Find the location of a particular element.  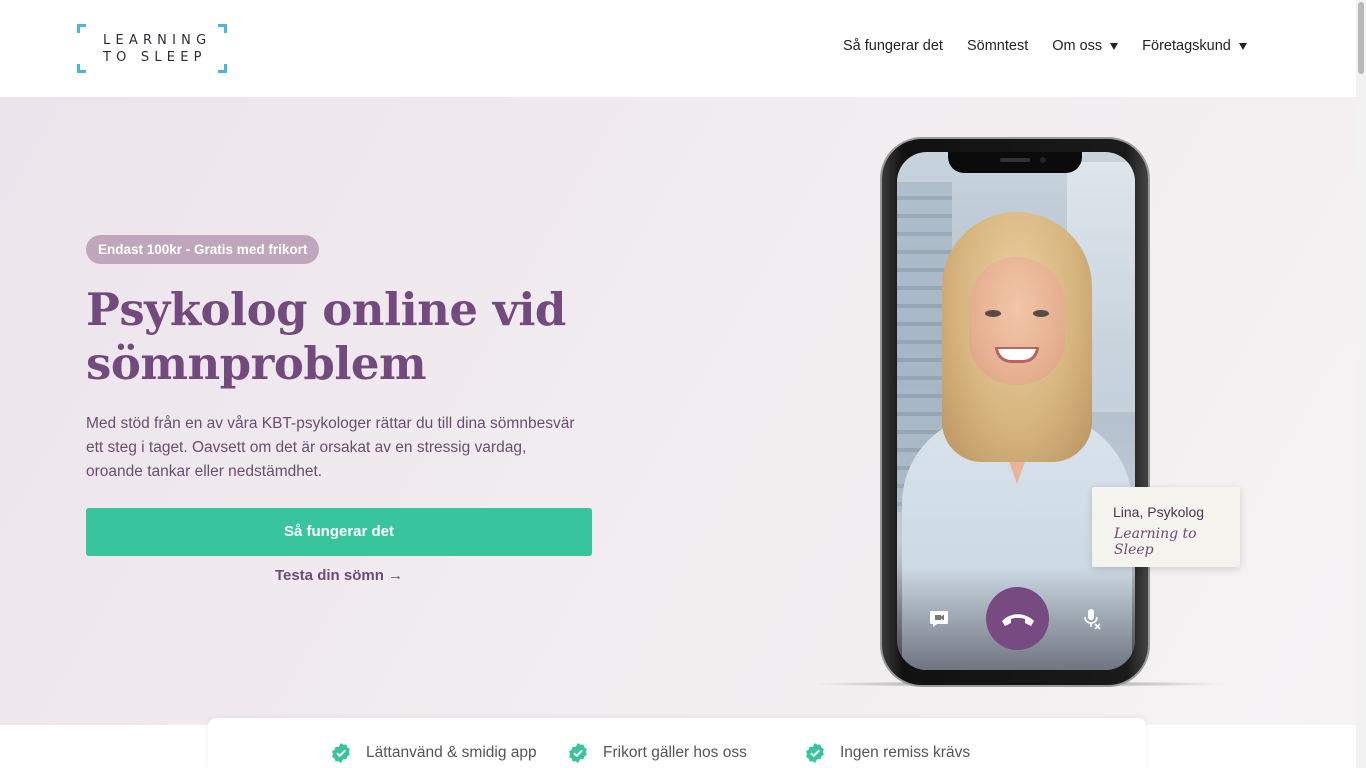

psychologist-name-card: Lina, Psykolog Learning to Sleep is located at coordinates (1166, 527).